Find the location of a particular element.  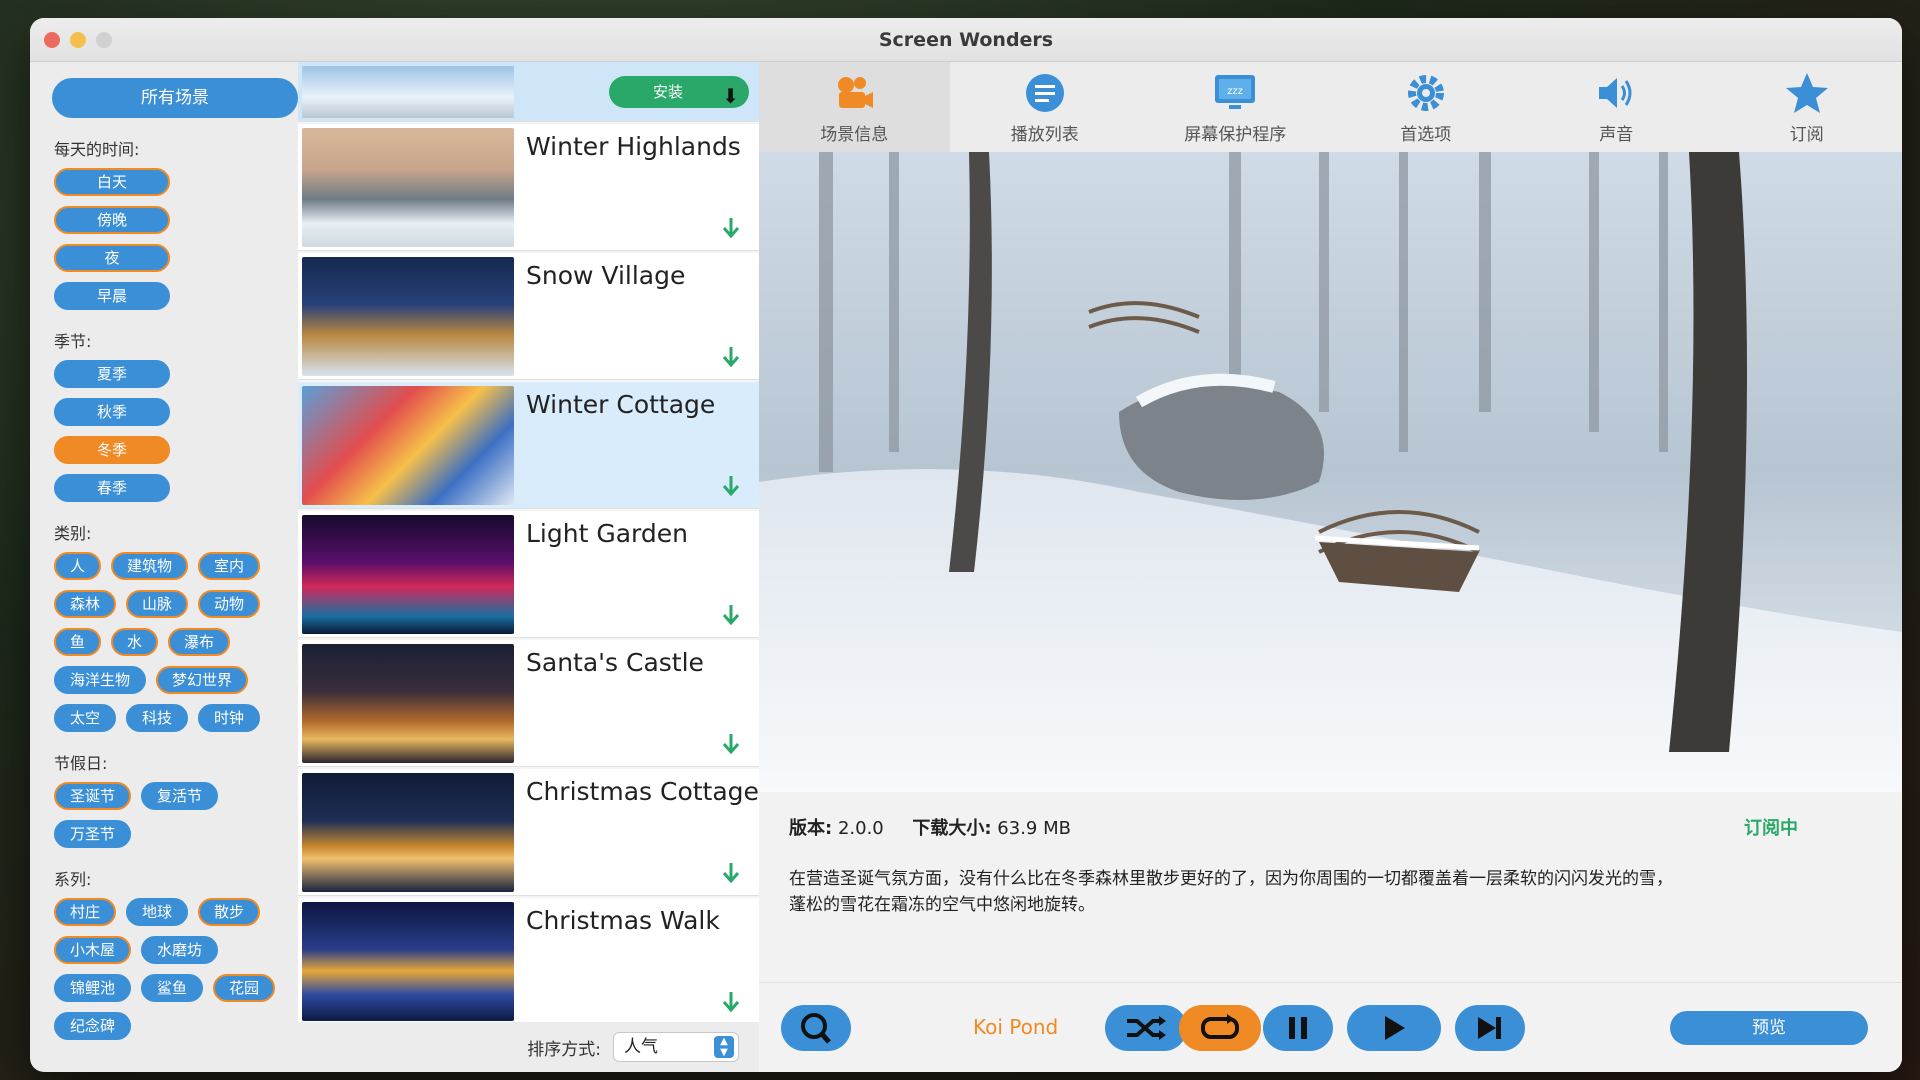

version-label: 版本: is located at coordinates (811, 828).